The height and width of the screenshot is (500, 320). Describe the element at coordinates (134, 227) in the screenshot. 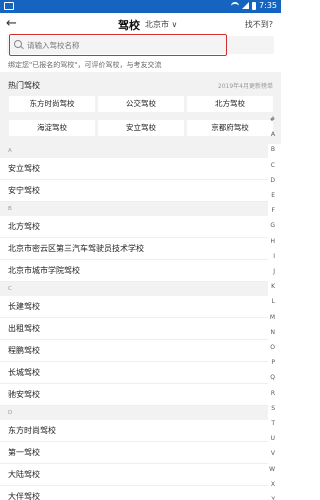

I see `list-item: 北方驾校` at that location.